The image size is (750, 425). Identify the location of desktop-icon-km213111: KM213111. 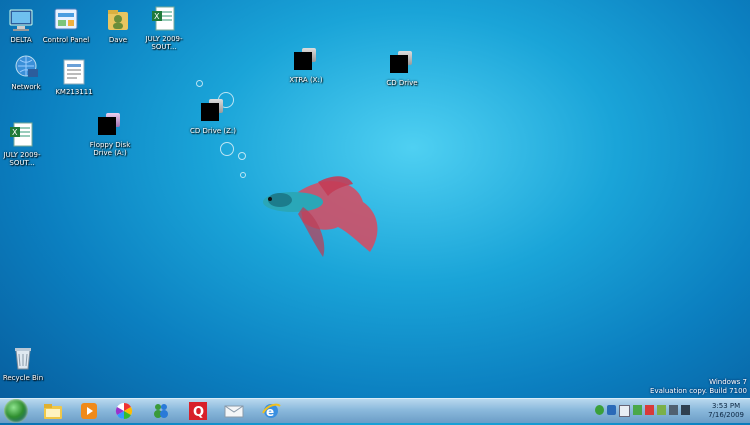
(74, 77).